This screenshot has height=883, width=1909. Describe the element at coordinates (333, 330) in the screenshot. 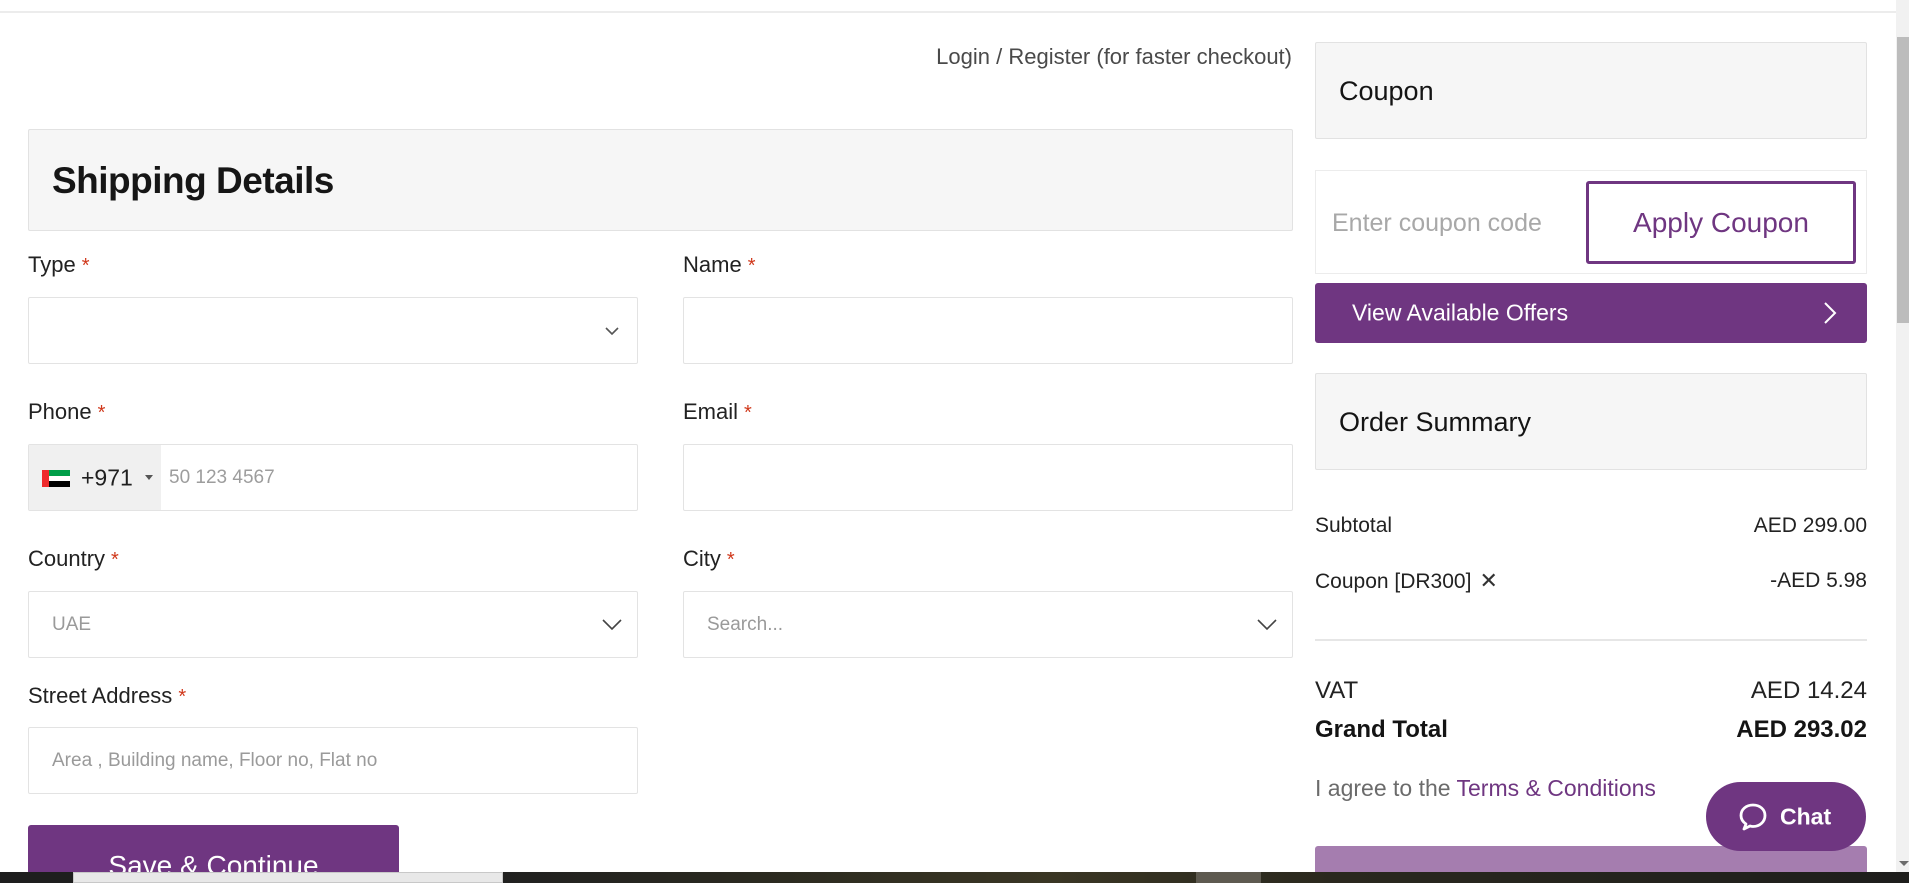

I see `type-select` at that location.